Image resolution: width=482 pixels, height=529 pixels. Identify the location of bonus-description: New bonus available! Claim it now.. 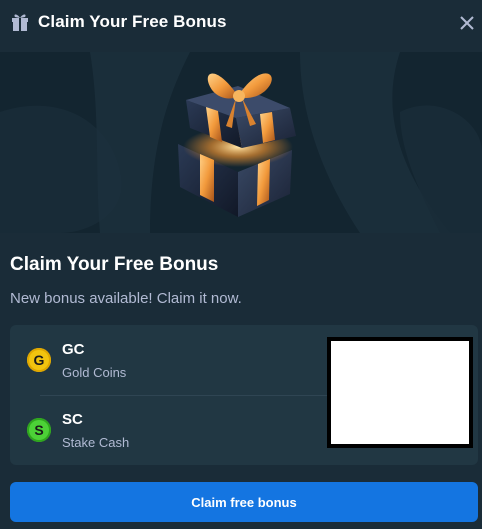
(126, 298).